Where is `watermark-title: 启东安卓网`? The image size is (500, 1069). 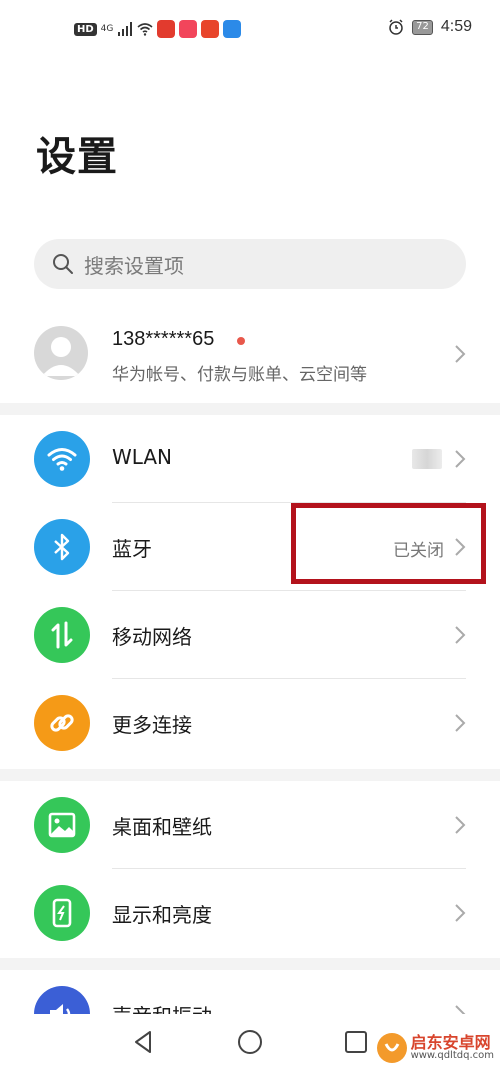
watermark-title: 启东安卓网 is located at coordinates (450, 1042).